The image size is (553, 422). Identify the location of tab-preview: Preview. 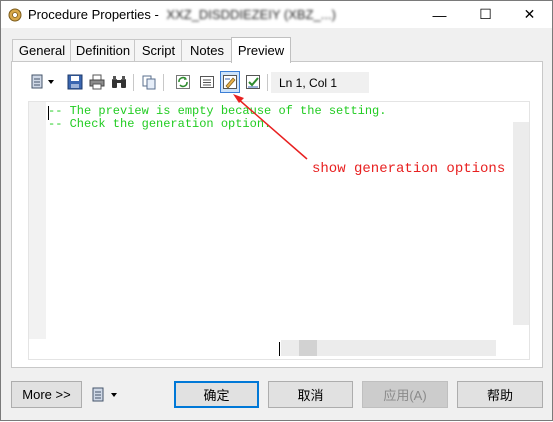
(261, 50).